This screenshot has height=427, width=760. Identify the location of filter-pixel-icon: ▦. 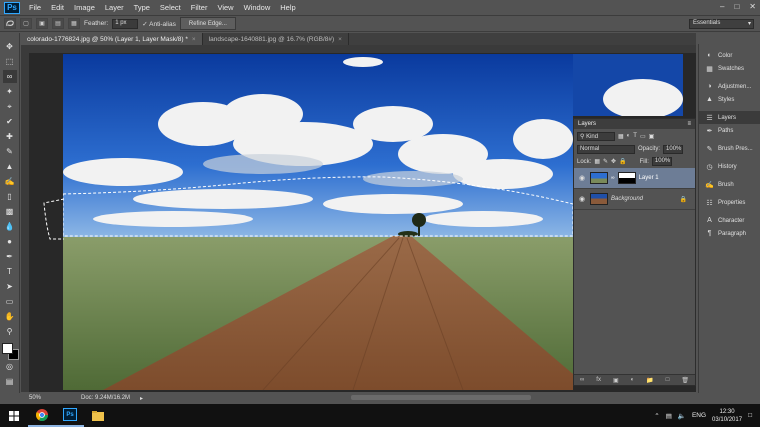
(621, 136).